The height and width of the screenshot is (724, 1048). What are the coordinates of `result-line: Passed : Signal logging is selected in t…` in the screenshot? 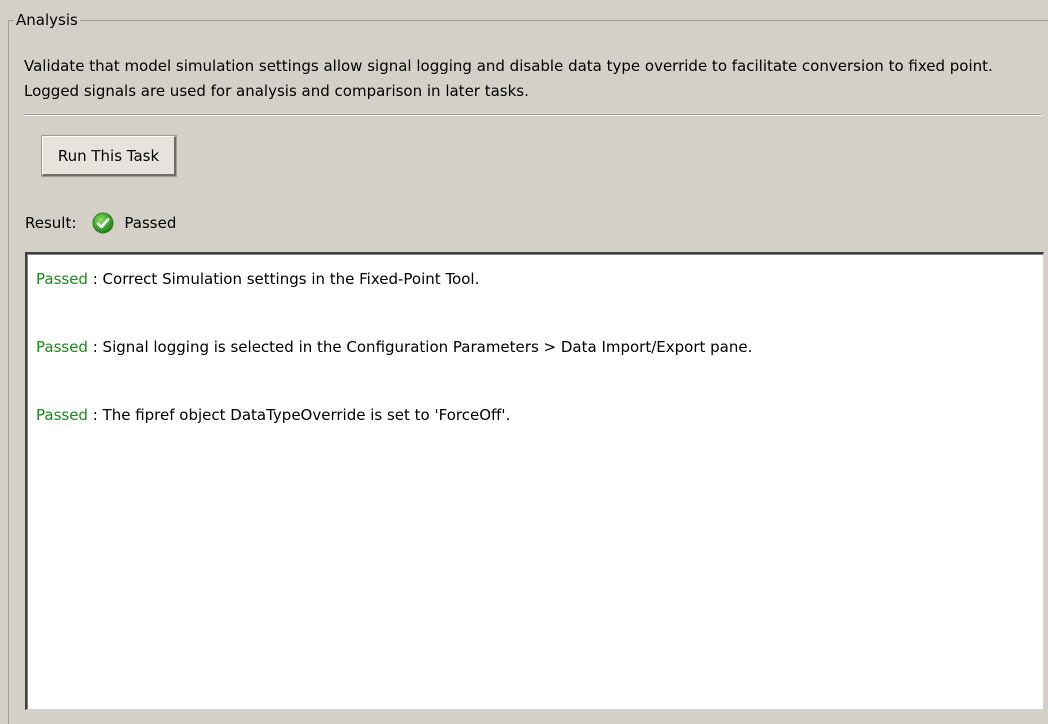 It's located at (535, 347).